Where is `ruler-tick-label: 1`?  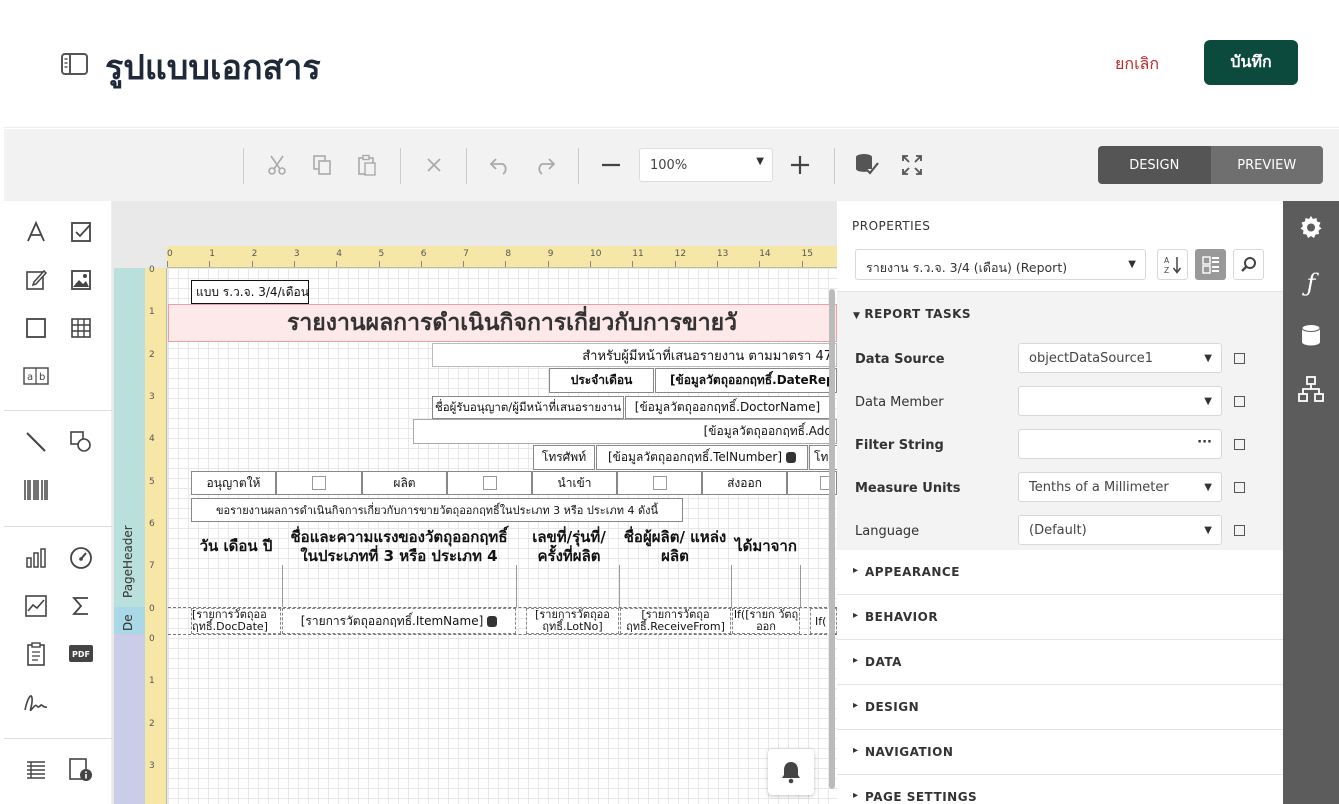 ruler-tick-label: 1 is located at coordinates (212, 254).